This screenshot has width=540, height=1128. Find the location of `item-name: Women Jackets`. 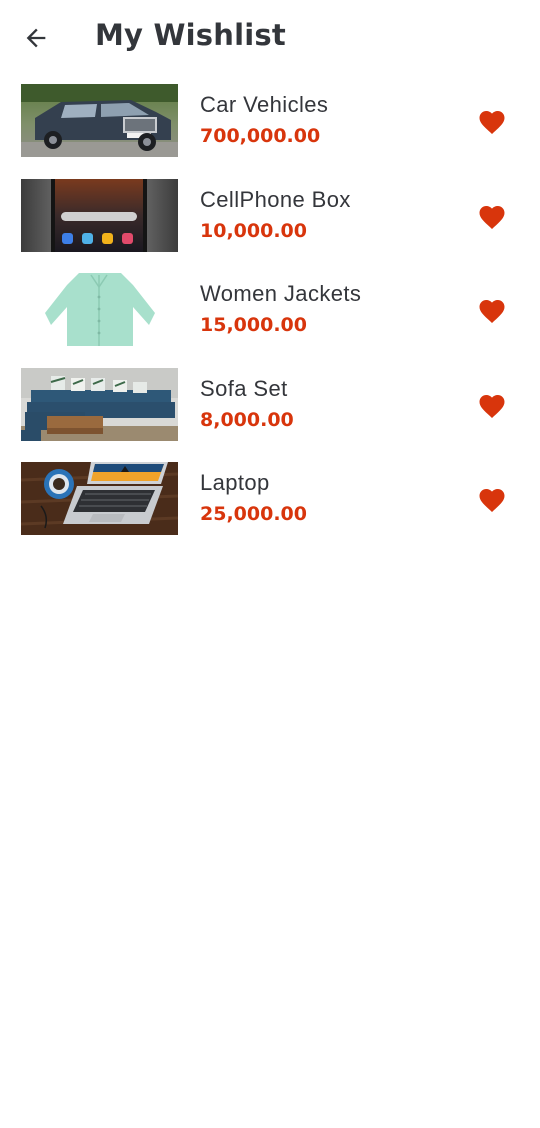

item-name: Women Jackets is located at coordinates (281, 293).